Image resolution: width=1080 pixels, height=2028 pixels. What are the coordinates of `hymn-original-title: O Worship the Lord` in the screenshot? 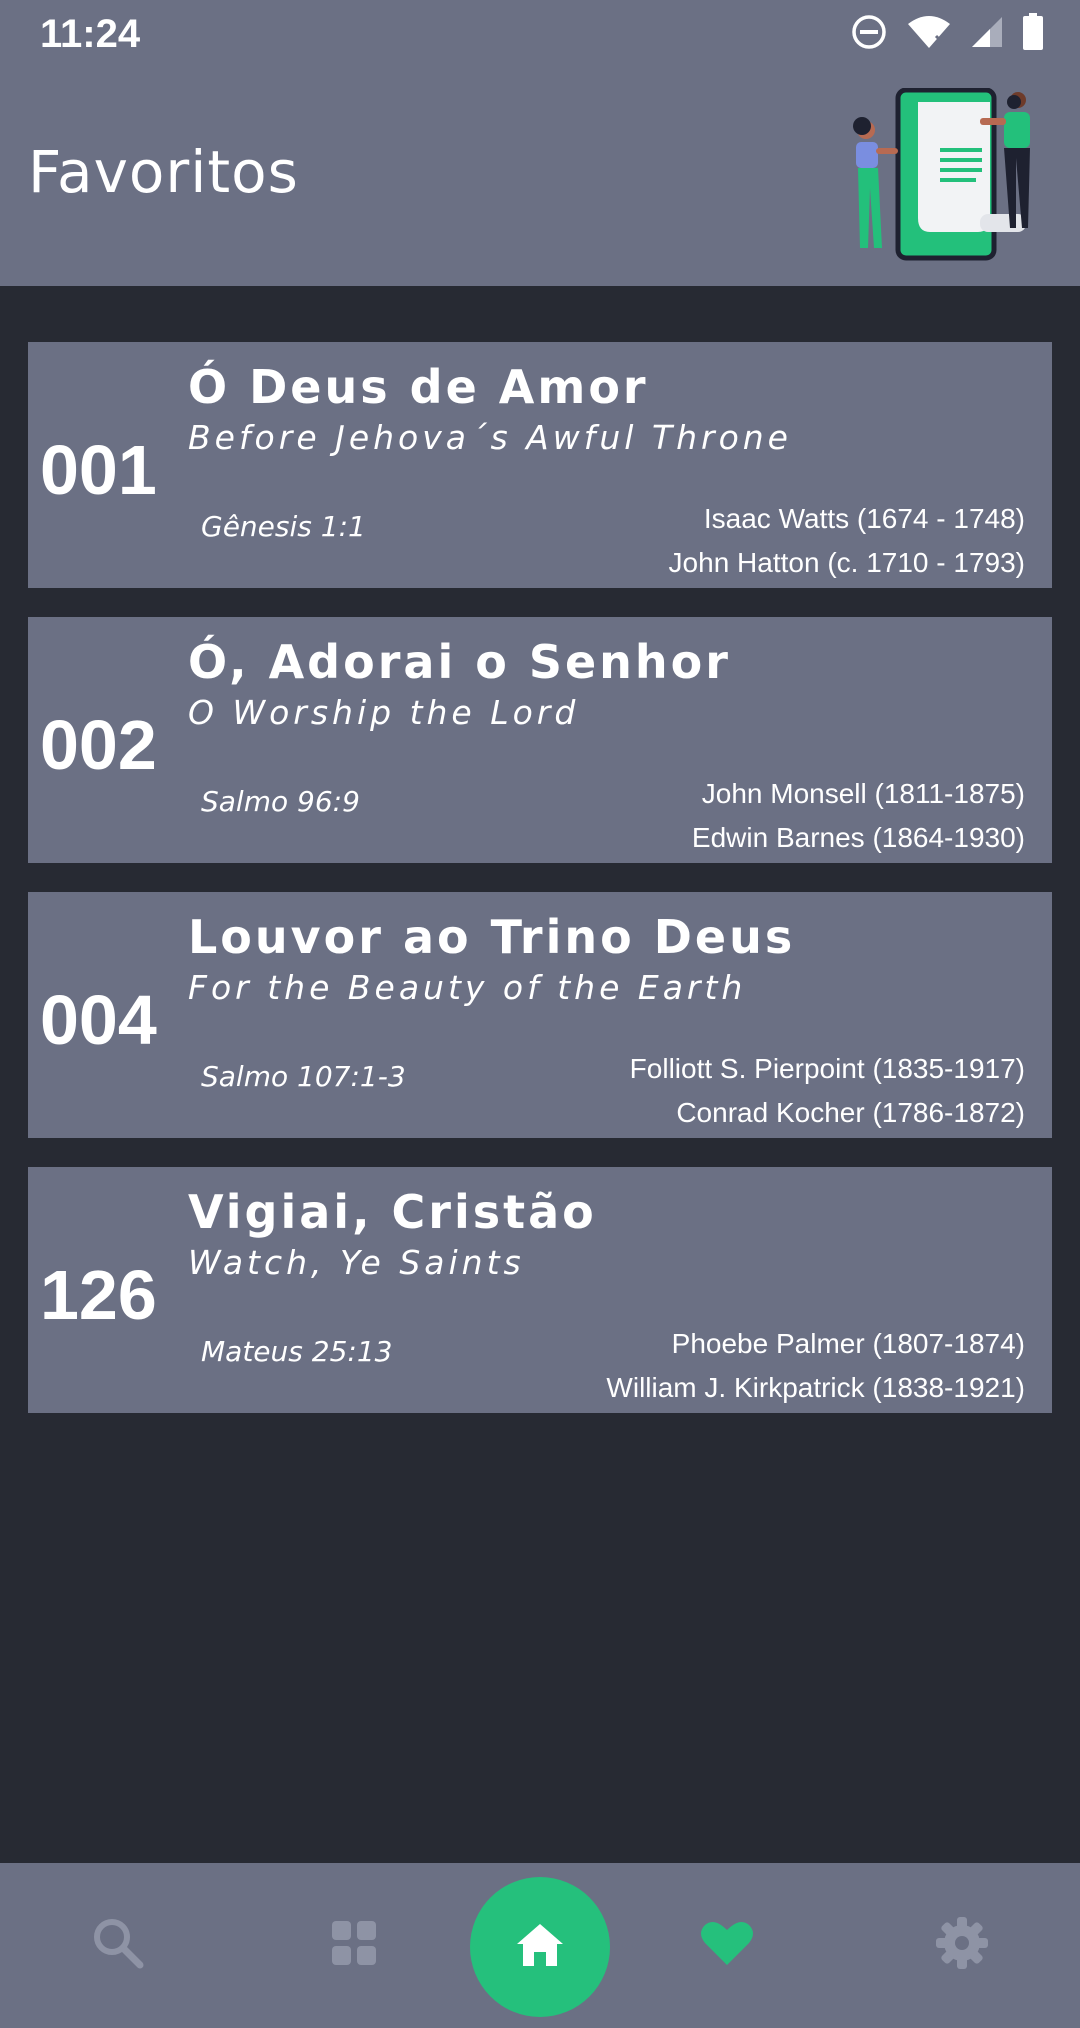 It's located at (384, 712).